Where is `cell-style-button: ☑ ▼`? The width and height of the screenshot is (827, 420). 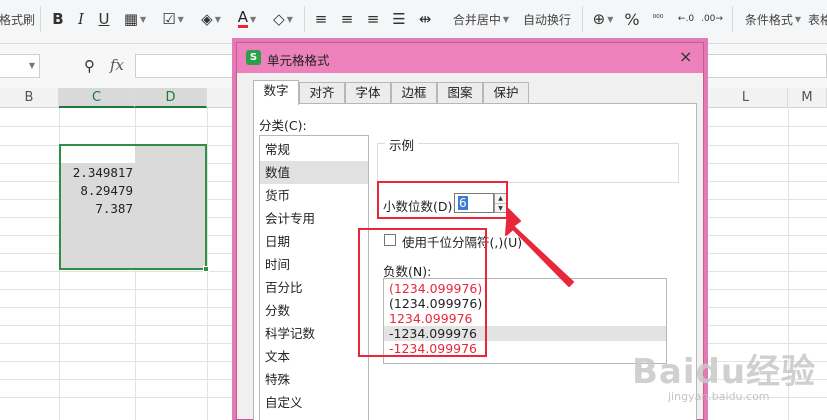
cell-style-button: ☑ ▼ is located at coordinates (173, 19).